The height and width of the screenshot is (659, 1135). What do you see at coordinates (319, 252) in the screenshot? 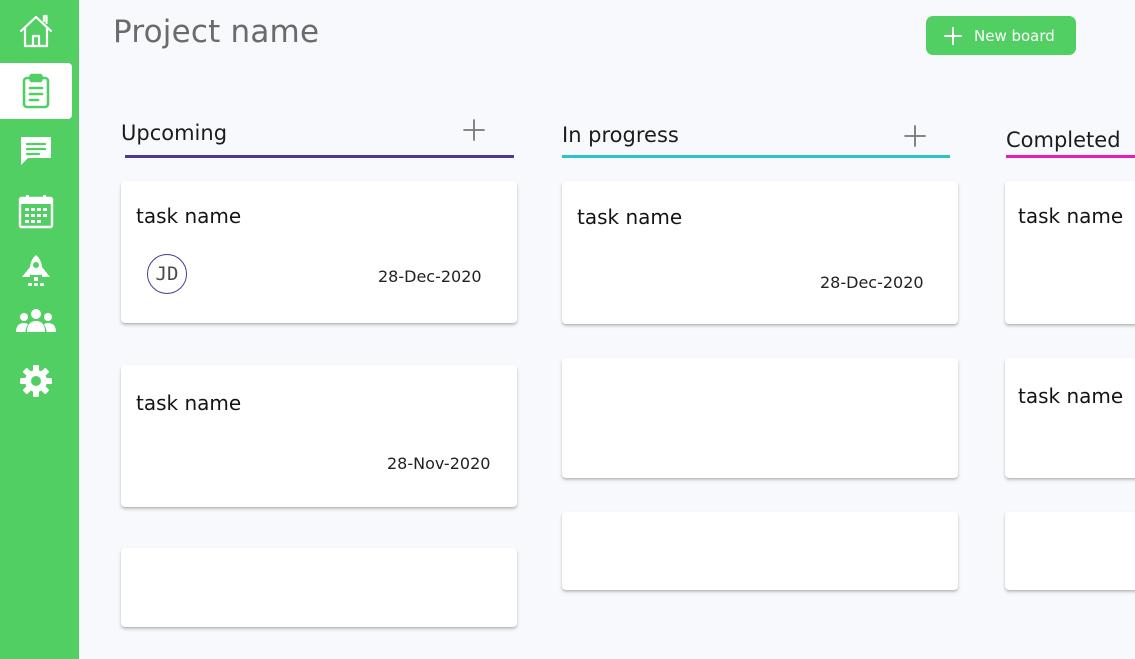
I see `task-card: task name JD 28-Dec-2020` at bounding box center [319, 252].